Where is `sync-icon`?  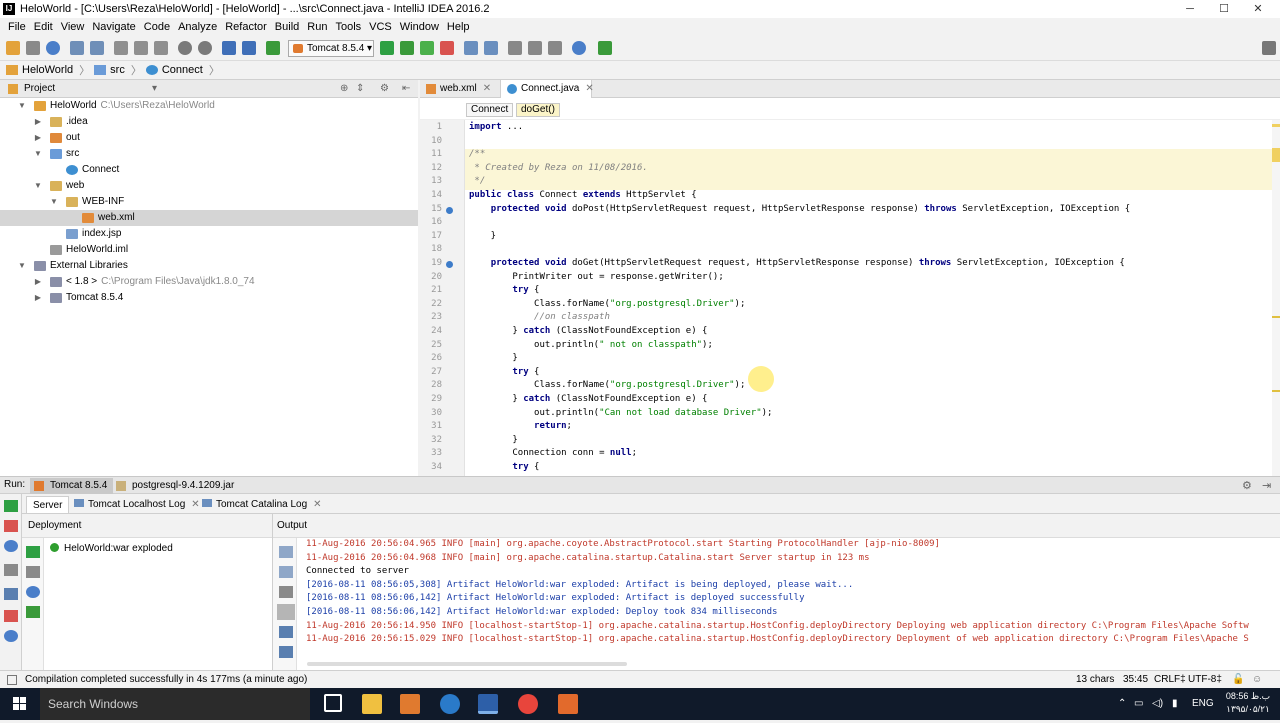 sync-icon is located at coordinates (53, 48).